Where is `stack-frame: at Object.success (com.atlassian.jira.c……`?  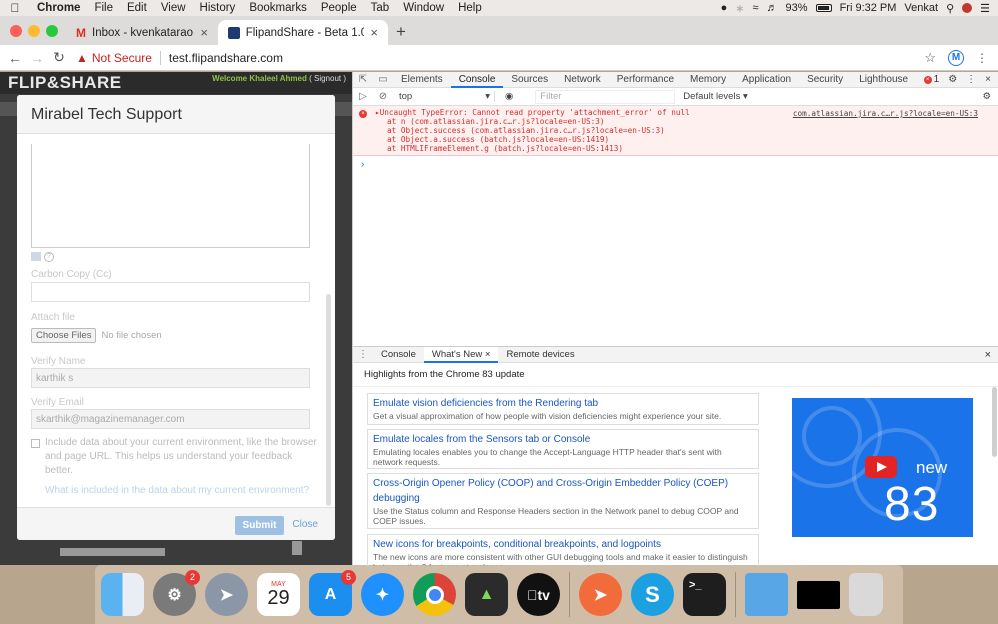
stack-frame: at Object.success (com.atlassian.jira.c…… is located at coordinates (686, 130).